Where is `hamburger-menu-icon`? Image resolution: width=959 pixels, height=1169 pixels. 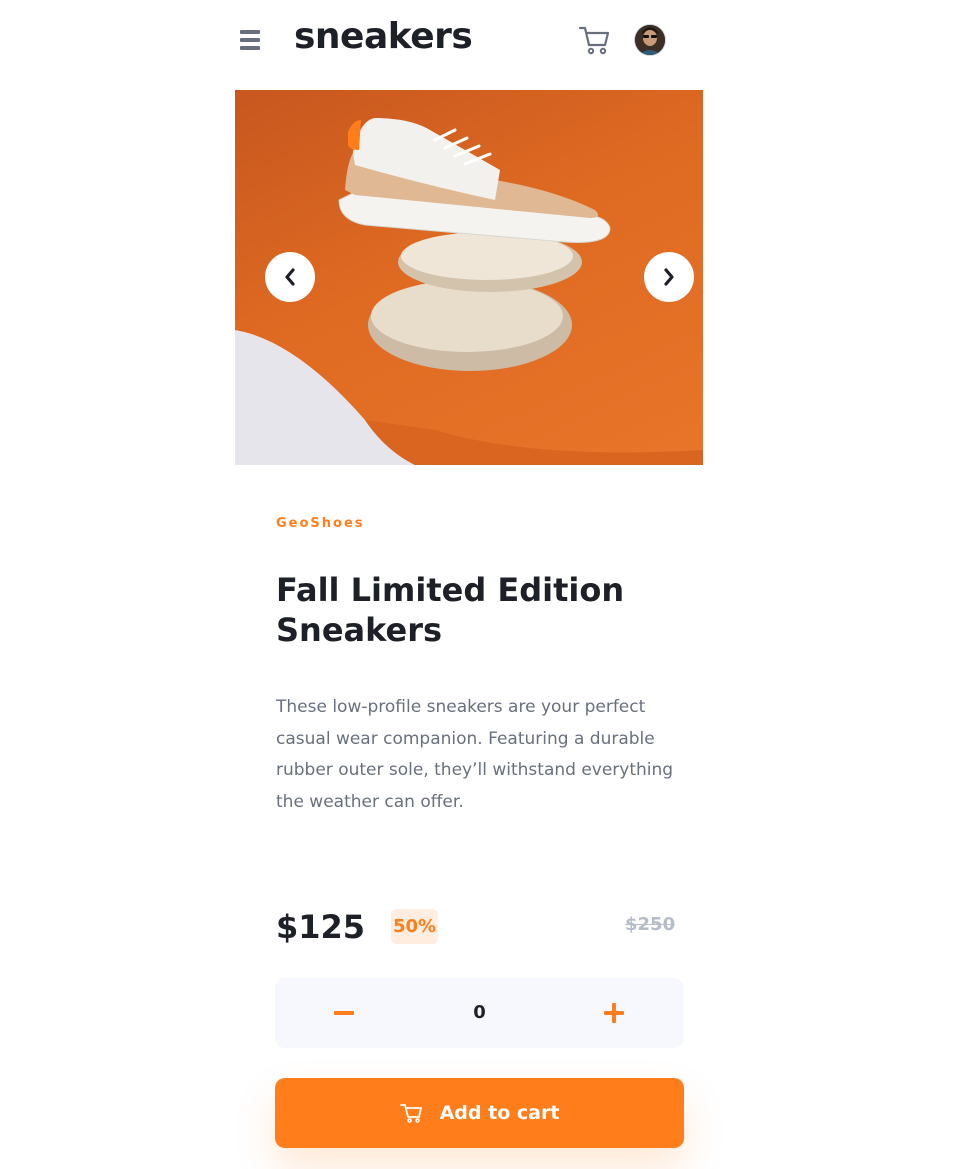
hamburger-menu-icon is located at coordinates (250, 40).